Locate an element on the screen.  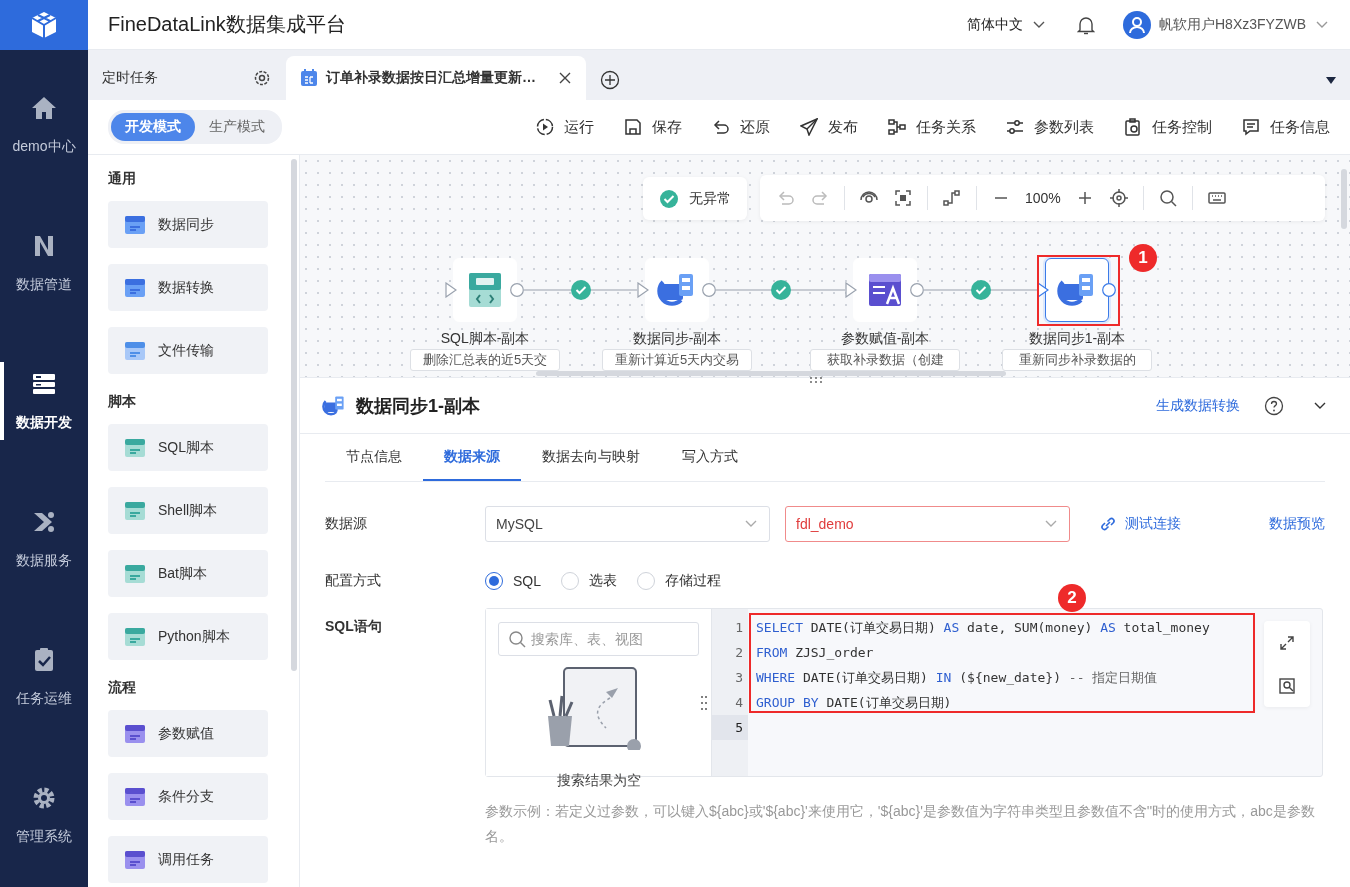
section-heading: 通用 is located at coordinates (122, 179).